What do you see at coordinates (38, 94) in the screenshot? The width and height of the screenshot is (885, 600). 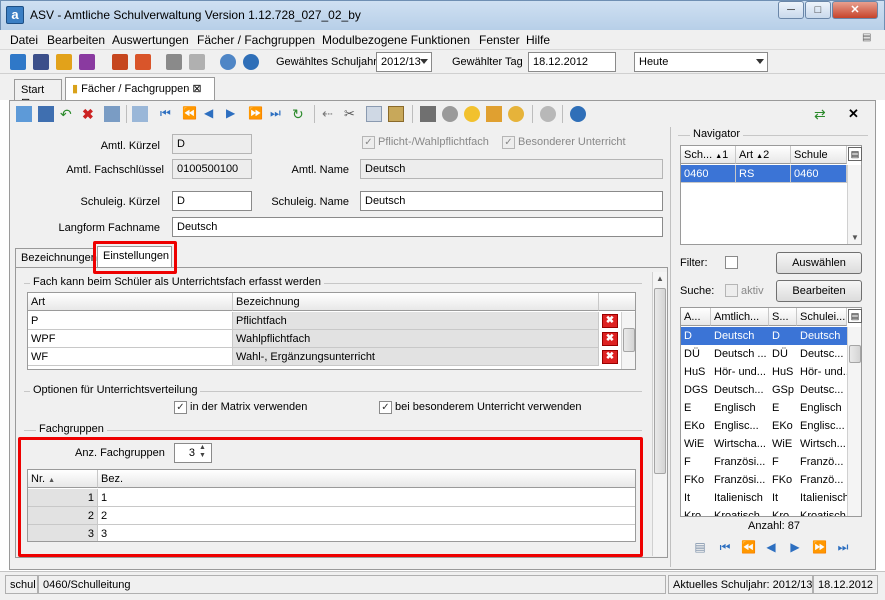 I see `tab-start: Start ⊠` at bounding box center [38, 94].